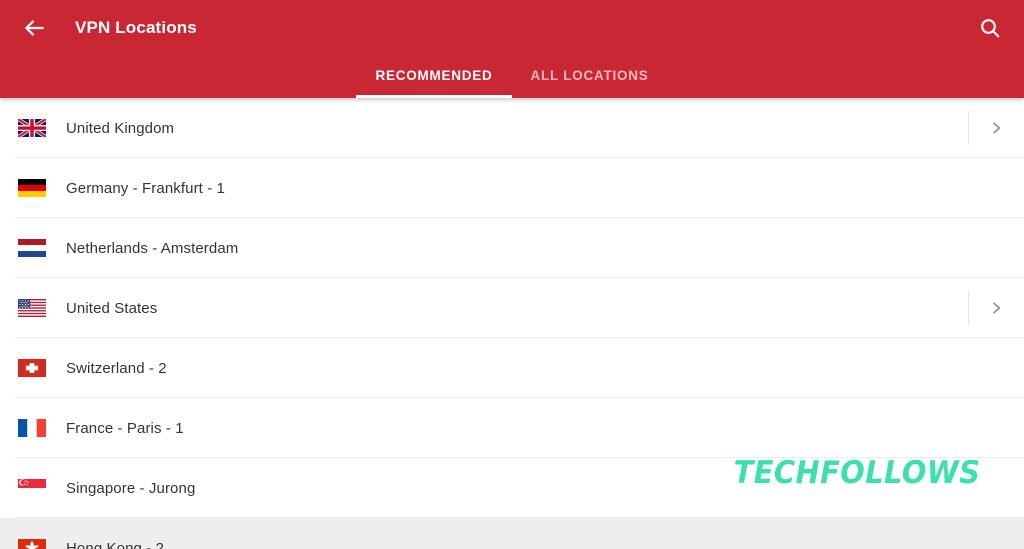 This screenshot has width=1024, height=549. I want to click on flag-france-icon, so click(32, 428).